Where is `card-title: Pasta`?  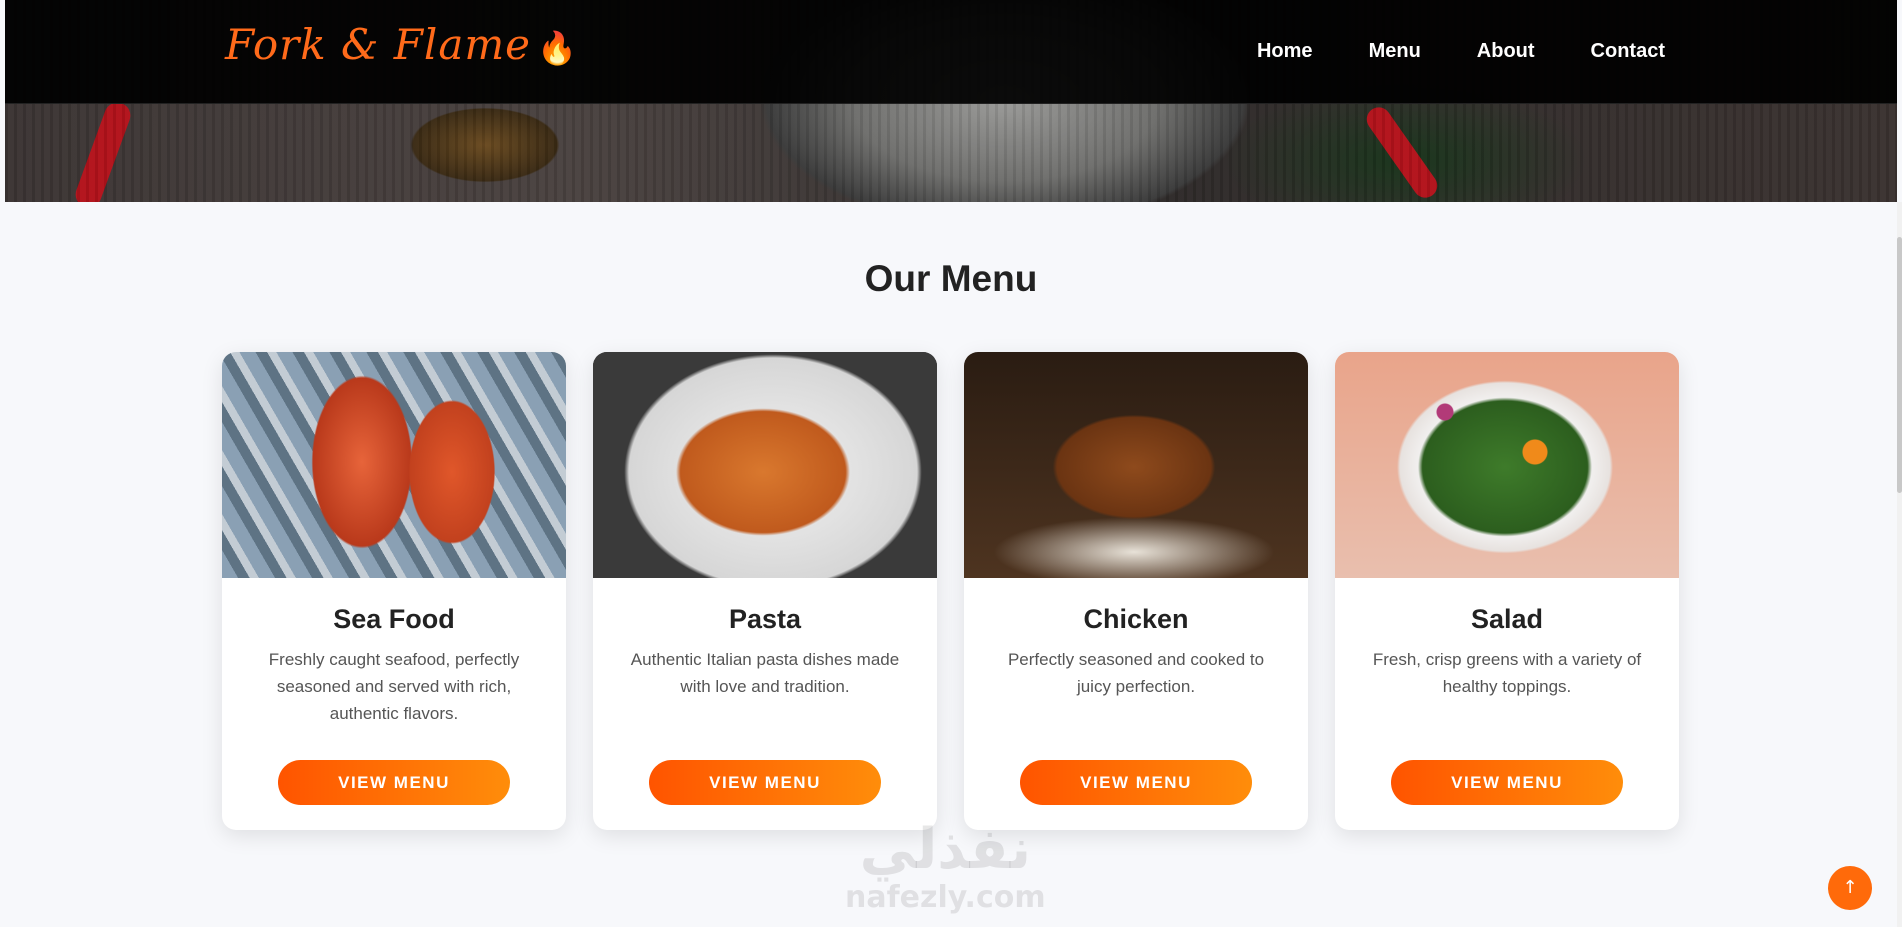
card-title: Pasta is located at coordinates (765, 619).